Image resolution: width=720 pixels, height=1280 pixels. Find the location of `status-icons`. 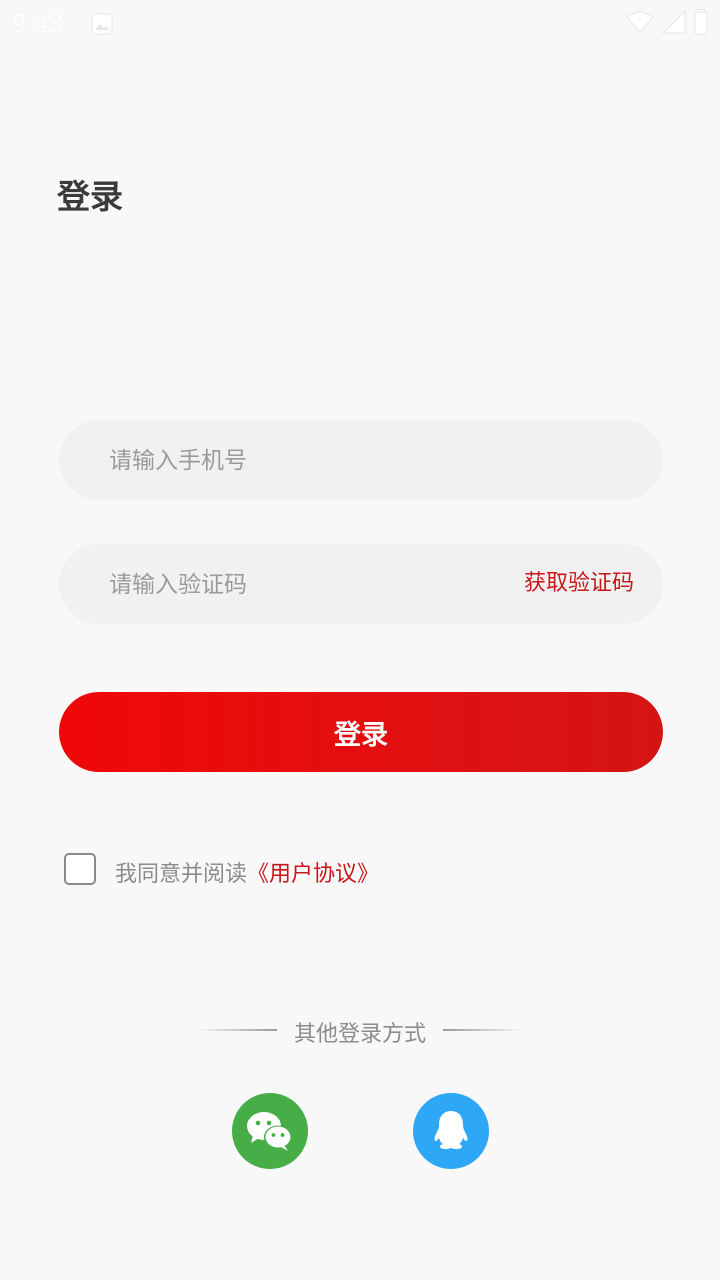

status-icons is located at coordinates (667, 24).